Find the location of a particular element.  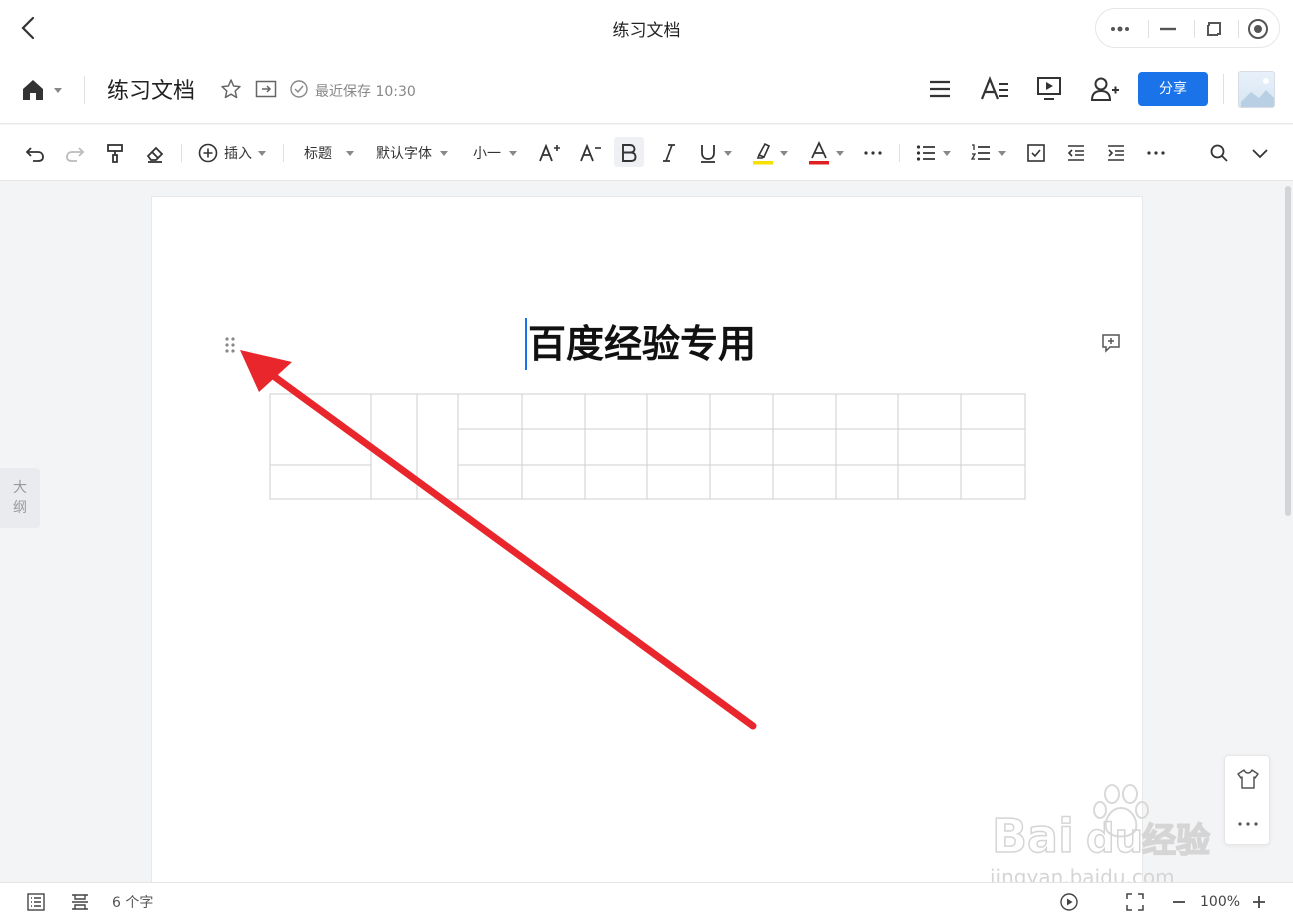

underline-icon is located at coordinates (715, 153).